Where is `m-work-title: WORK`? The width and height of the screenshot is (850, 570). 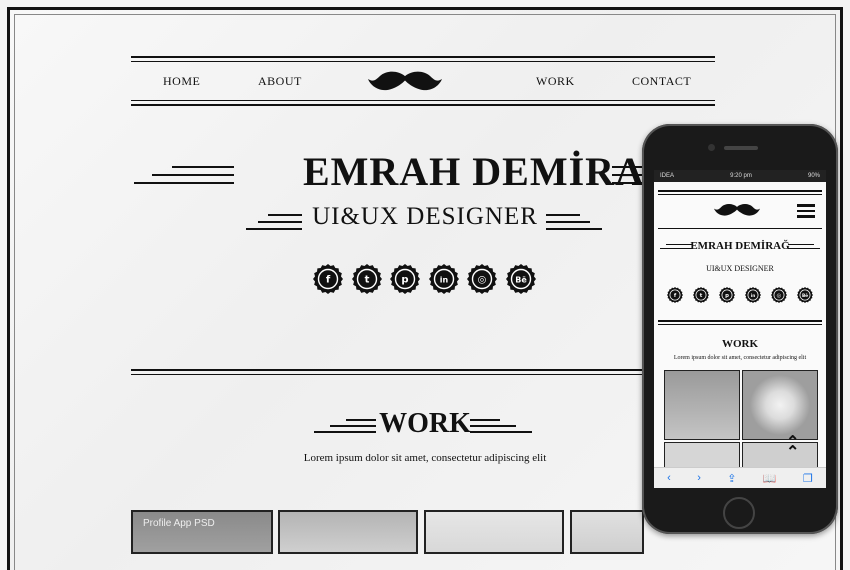 m-work-title: WORK is located at coordinates (740, 344).